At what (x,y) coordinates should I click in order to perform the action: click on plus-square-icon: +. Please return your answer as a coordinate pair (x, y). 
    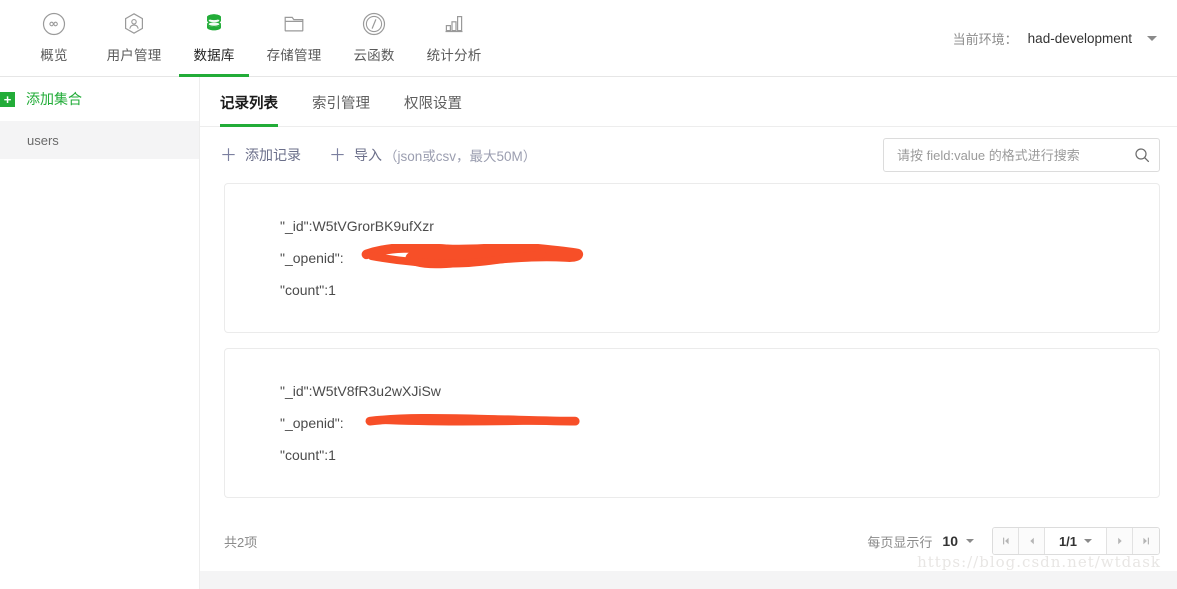
    Looking at the image, I should click on (7, 99).